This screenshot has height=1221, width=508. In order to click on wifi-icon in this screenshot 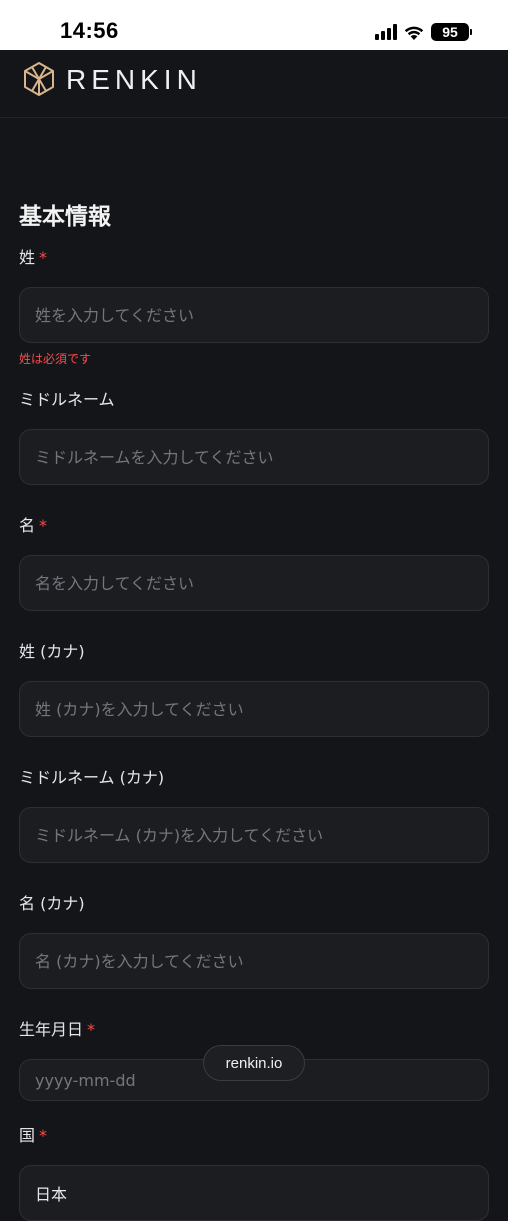, I will do `click(414, 33)`.